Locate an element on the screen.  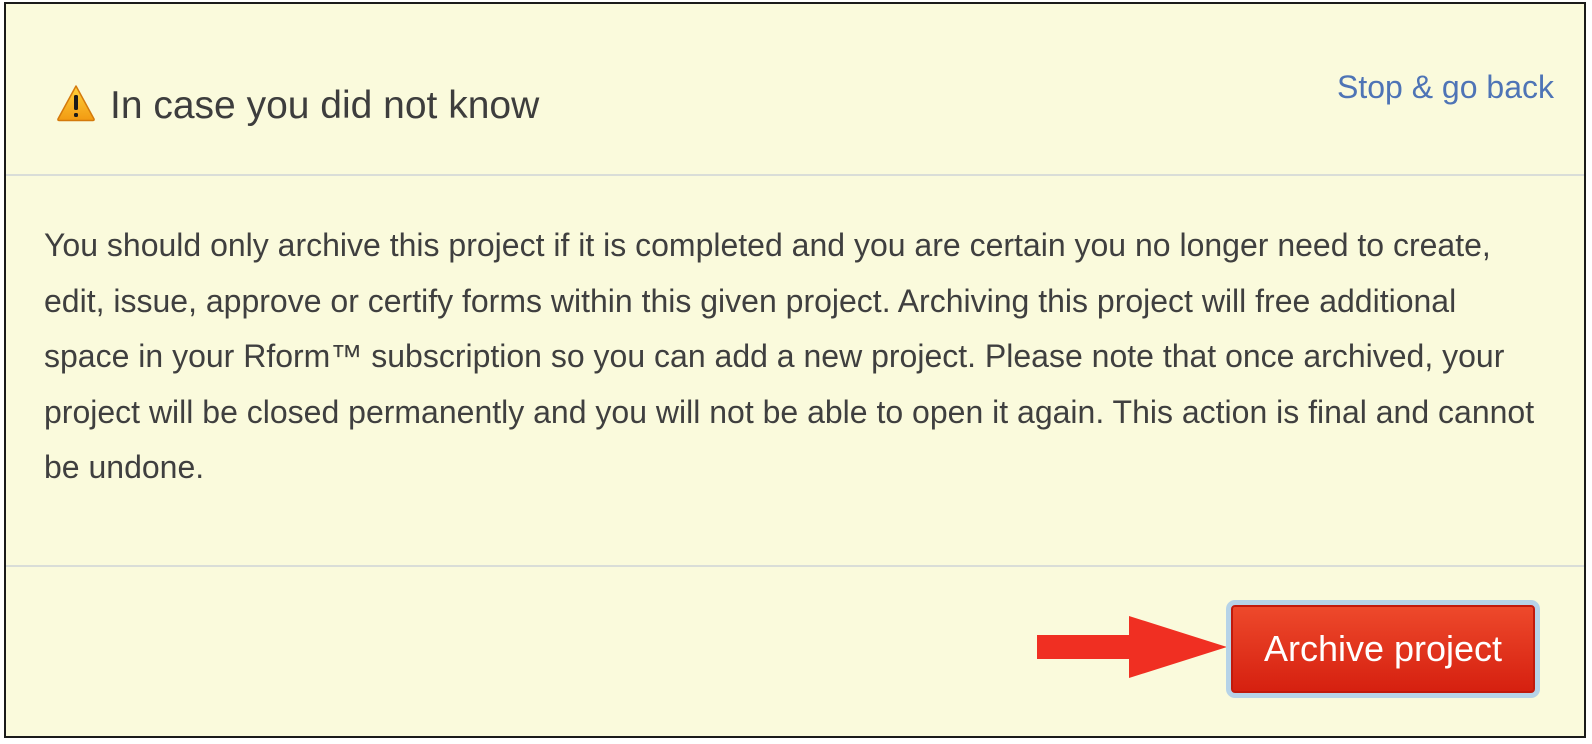
red-arrow-pointer is located at coordinates (1132, 647).